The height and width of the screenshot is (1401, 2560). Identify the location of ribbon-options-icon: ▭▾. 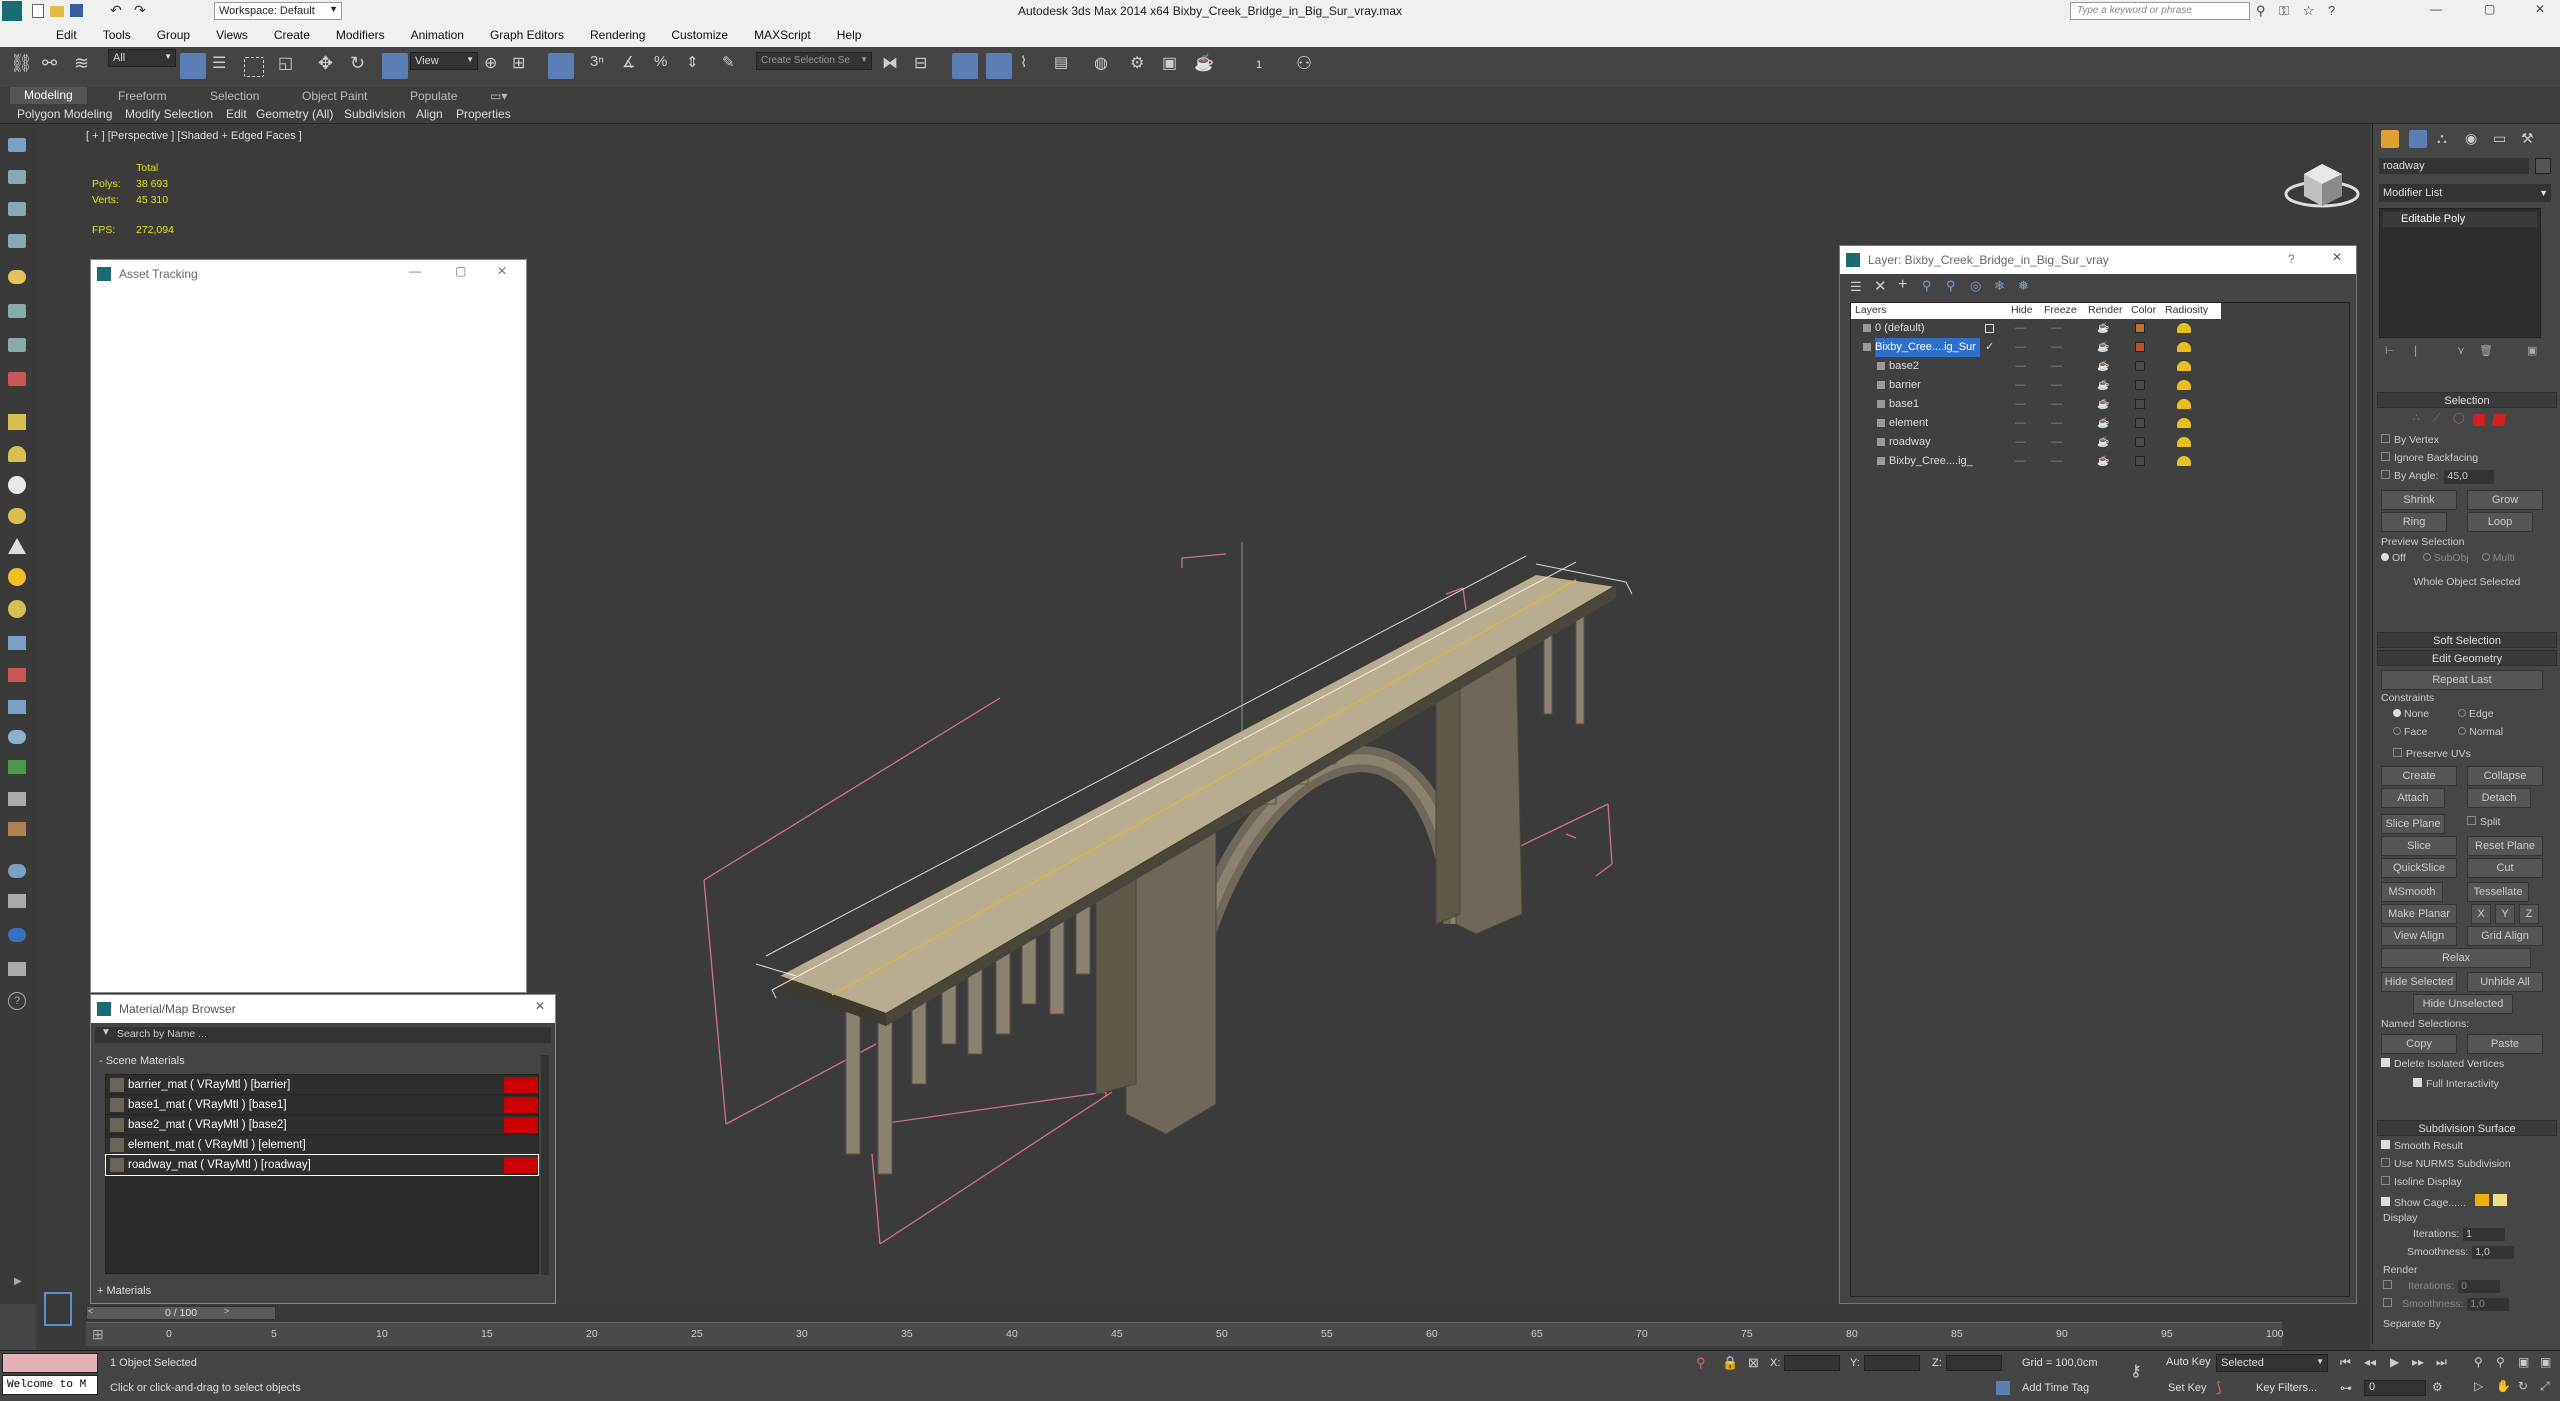
(498, 96).